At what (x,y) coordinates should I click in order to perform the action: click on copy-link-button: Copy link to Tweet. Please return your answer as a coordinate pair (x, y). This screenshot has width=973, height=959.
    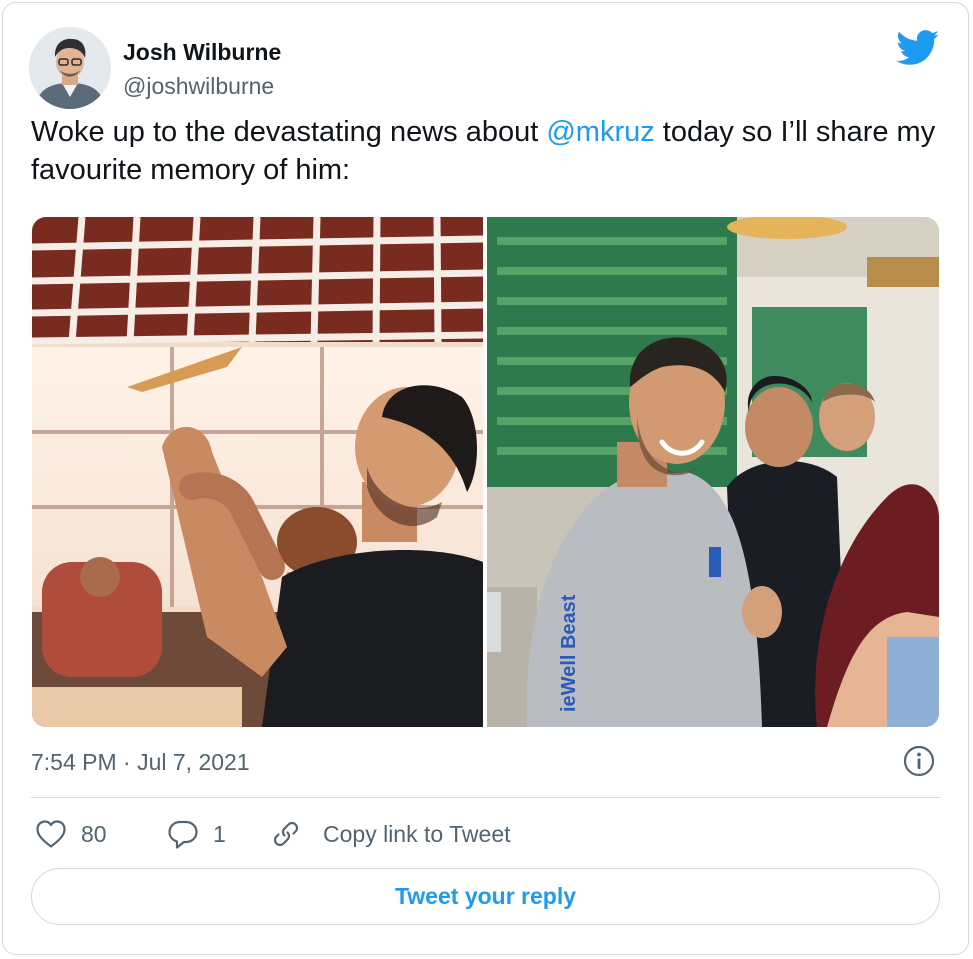
    Looking at the image, I should click on (391, 834).